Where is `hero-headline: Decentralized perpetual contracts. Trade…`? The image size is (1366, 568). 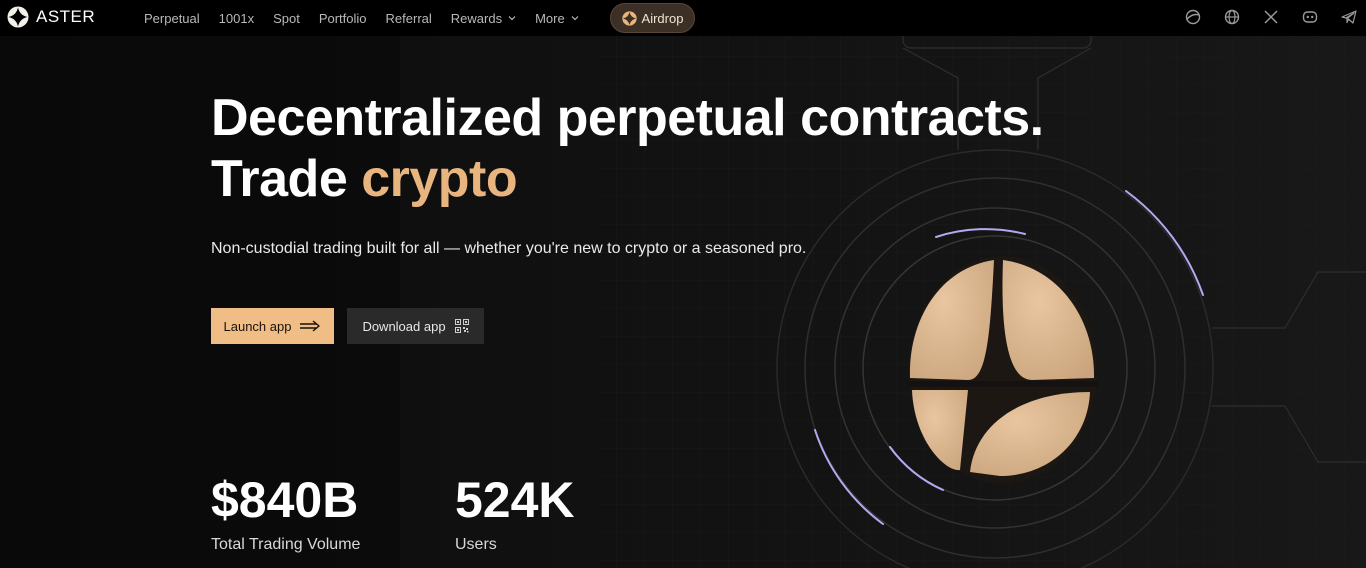
hero-headline: Decentralized perpetual contracts. Trade… is located at coordinates (627, 149).